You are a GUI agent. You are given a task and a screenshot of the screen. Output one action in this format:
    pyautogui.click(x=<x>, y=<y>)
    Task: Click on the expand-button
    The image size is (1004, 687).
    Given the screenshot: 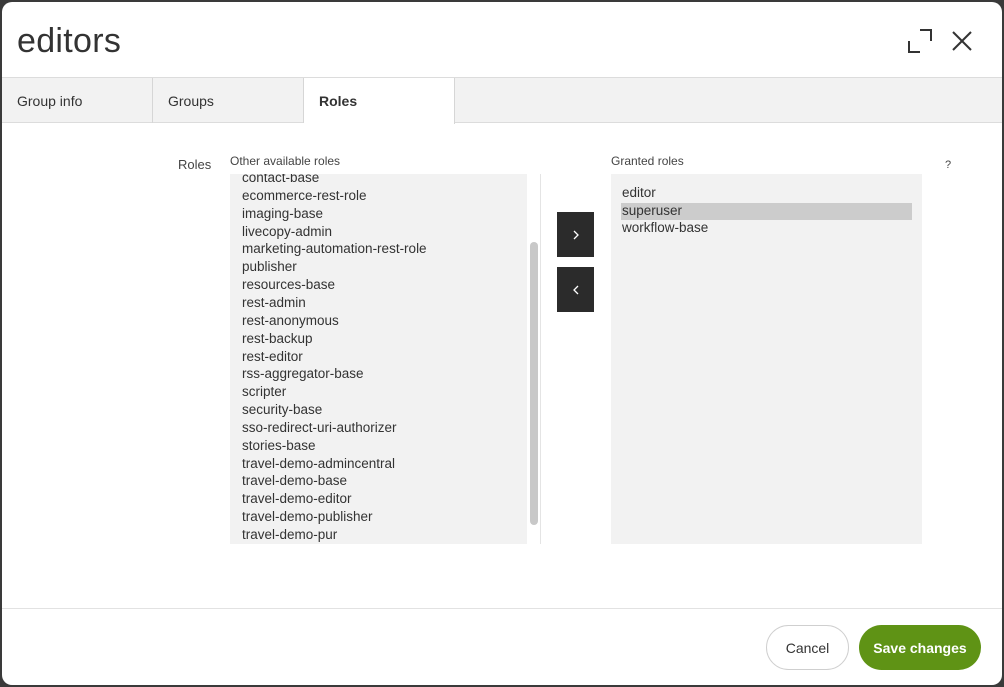 What is the action you would take?
    pyautogui.click(x=920, y=41)
    